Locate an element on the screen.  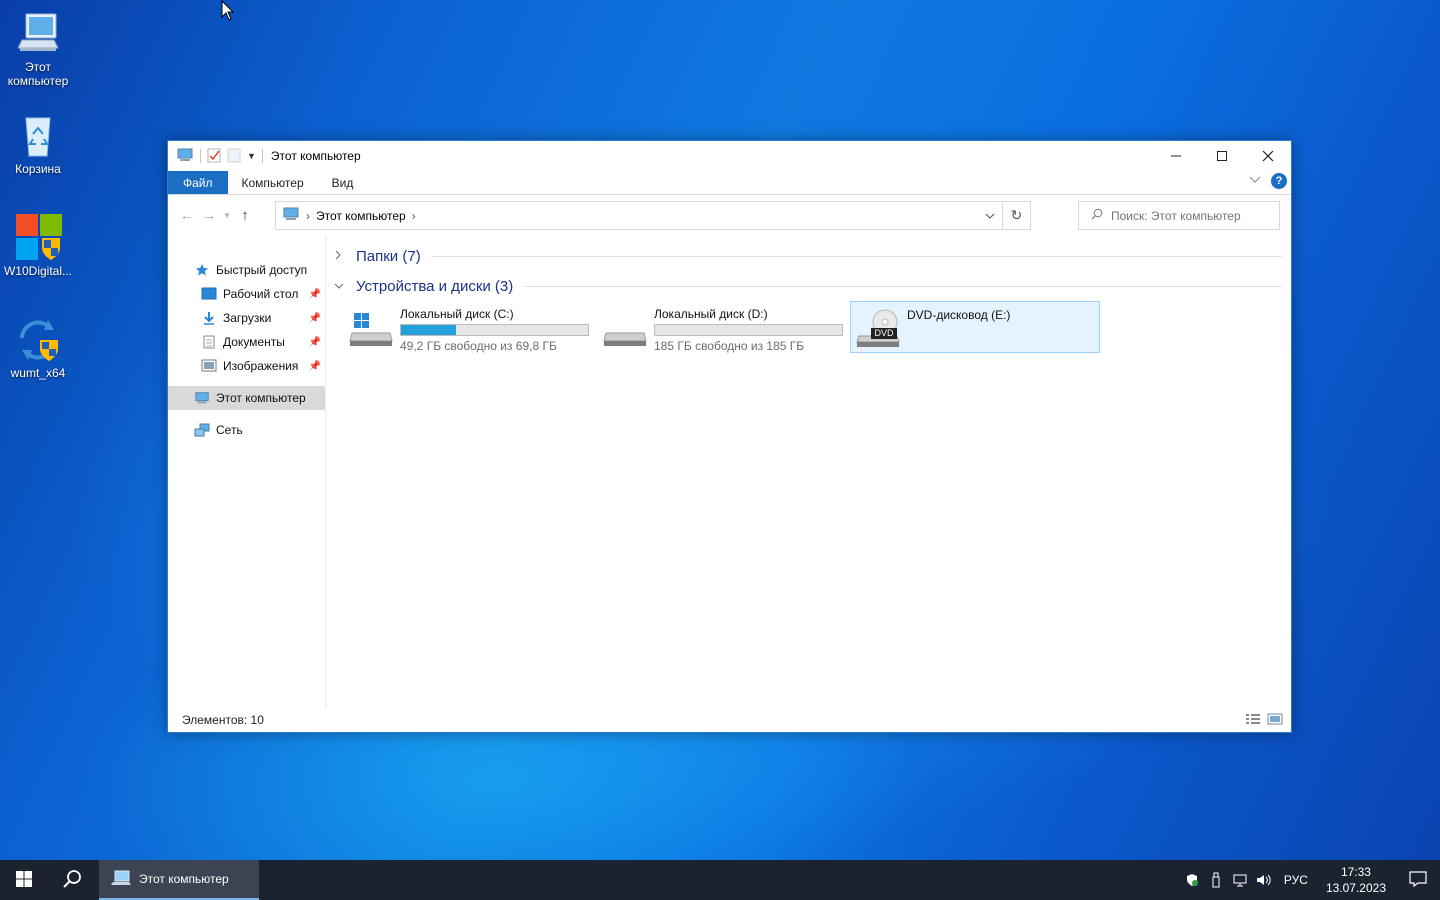
security-shield-icon is located at coordinates (1192, 880).